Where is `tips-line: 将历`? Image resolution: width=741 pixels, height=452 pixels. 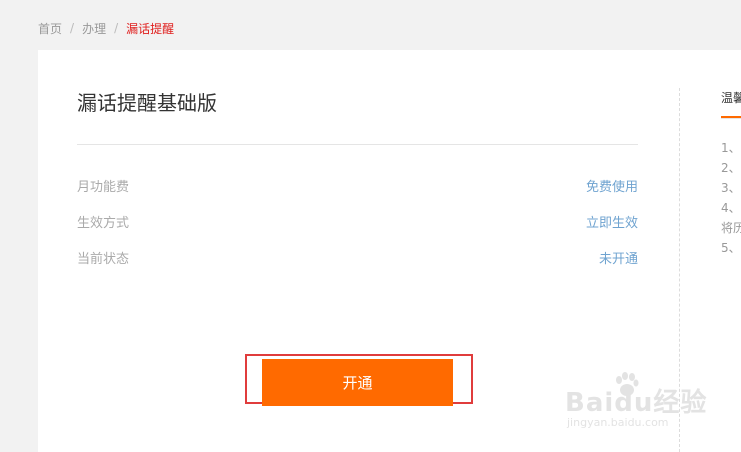
tips-line: 将历 is located at coordinates (731, 228).